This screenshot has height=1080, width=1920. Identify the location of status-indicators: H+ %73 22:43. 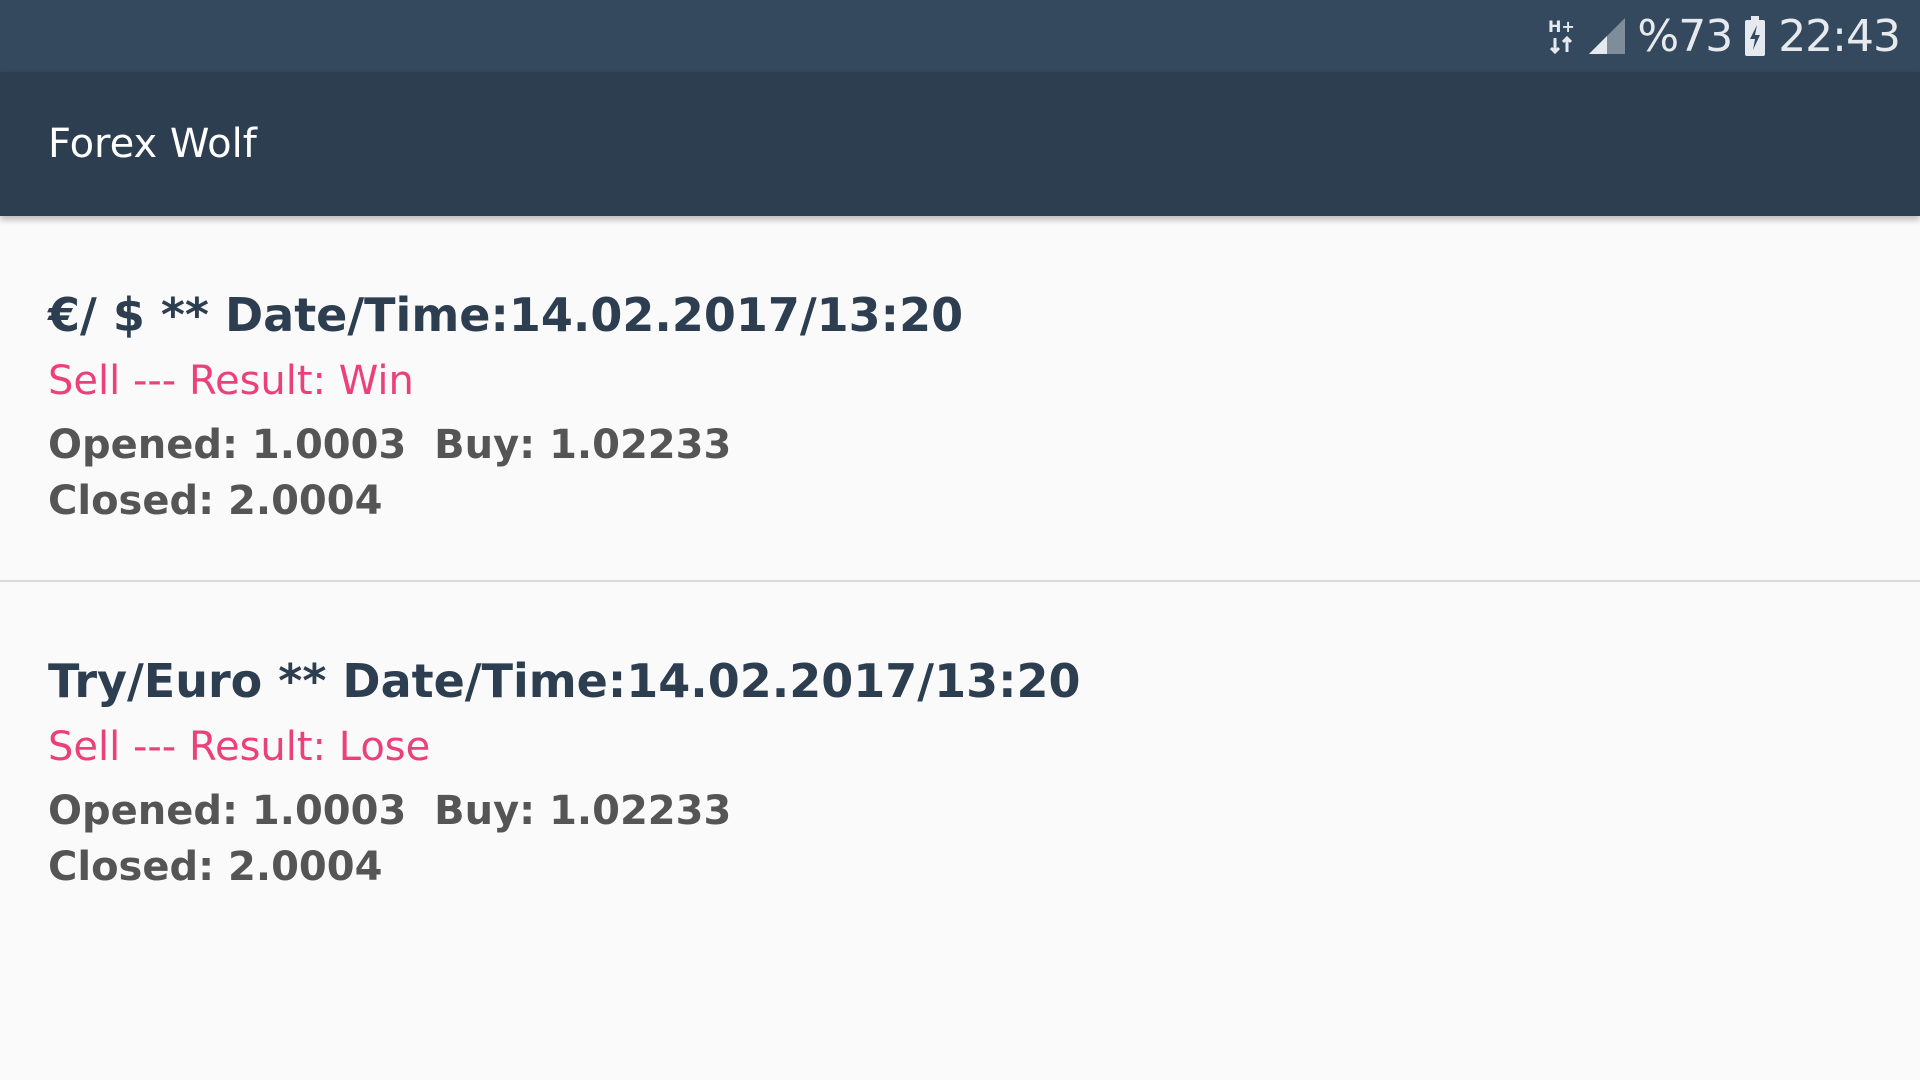
(1724, 36).